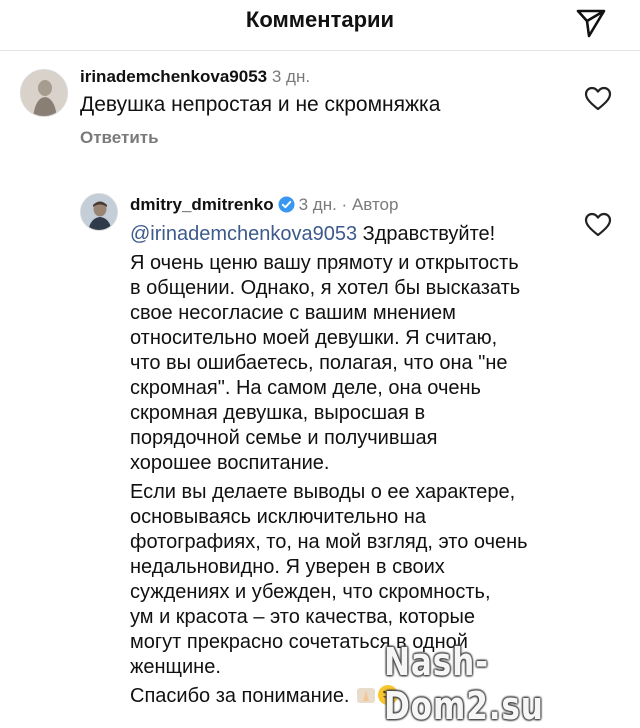 The height and width of the screenshot is (728, 640). Describe the element at coordinates (243, 234) in the screenshot. I see `mention-link: @irinademchenkova9053` at that location.